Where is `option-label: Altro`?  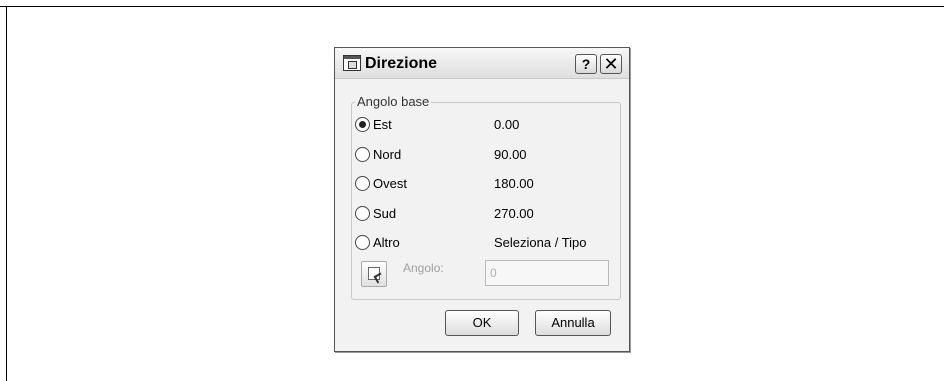
option-label: Altro is located at coordinates (386, 242).